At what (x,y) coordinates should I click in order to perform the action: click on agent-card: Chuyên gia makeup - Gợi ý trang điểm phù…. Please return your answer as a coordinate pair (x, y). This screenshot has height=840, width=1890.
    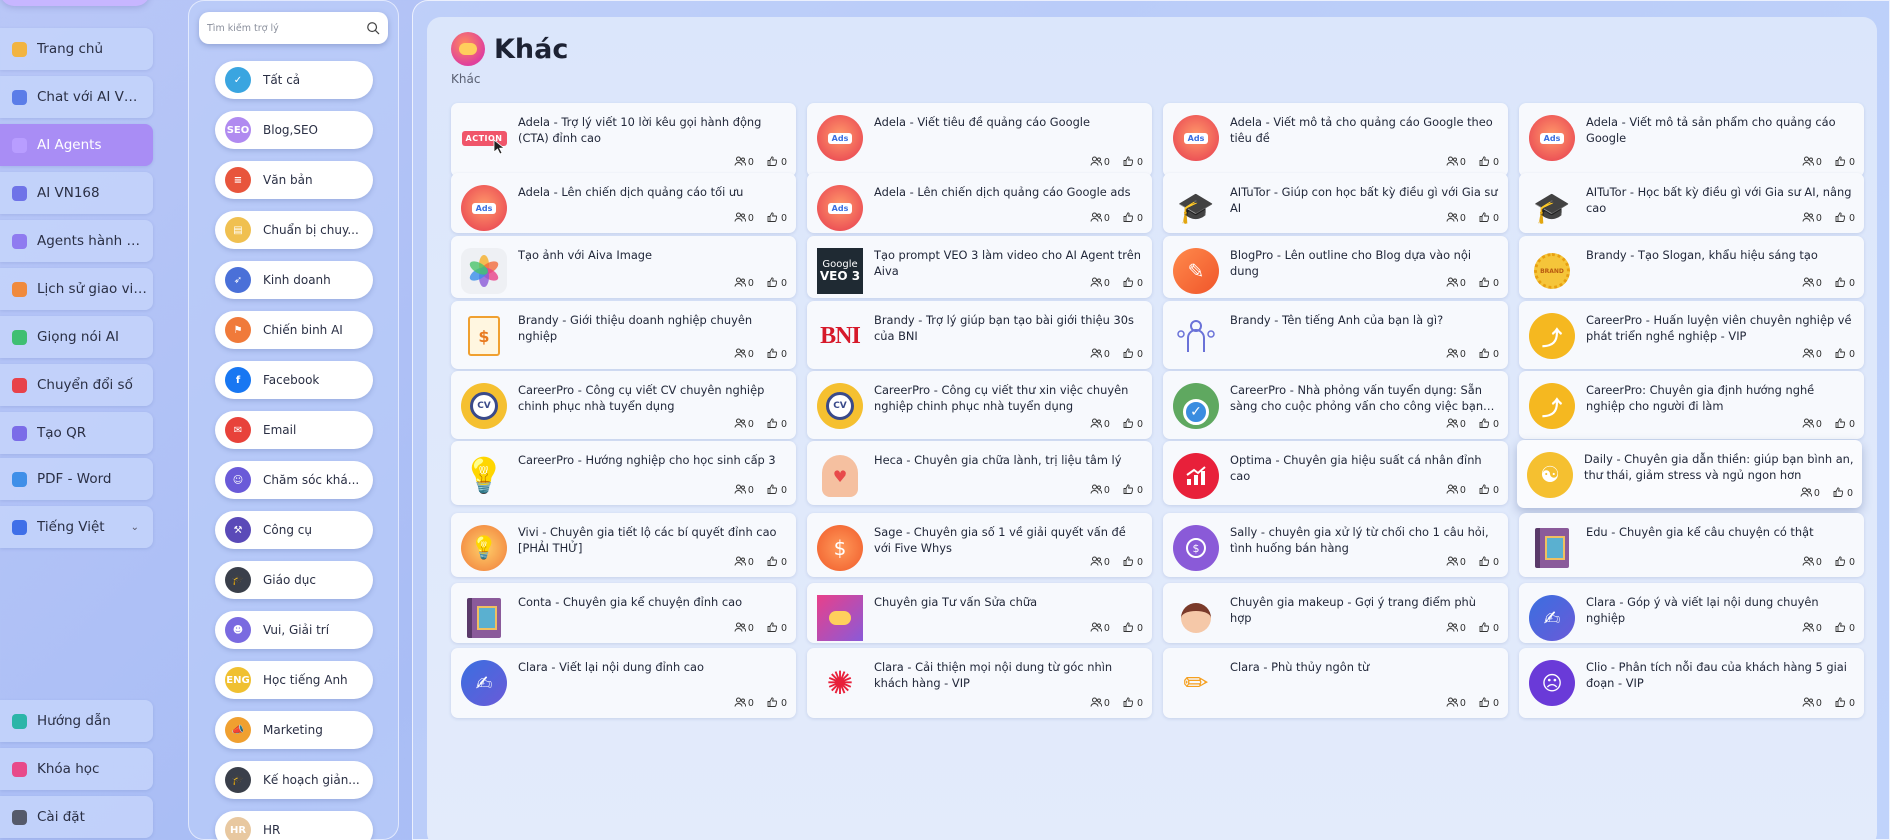
    Looking at the image, I should click on (1335, 613).